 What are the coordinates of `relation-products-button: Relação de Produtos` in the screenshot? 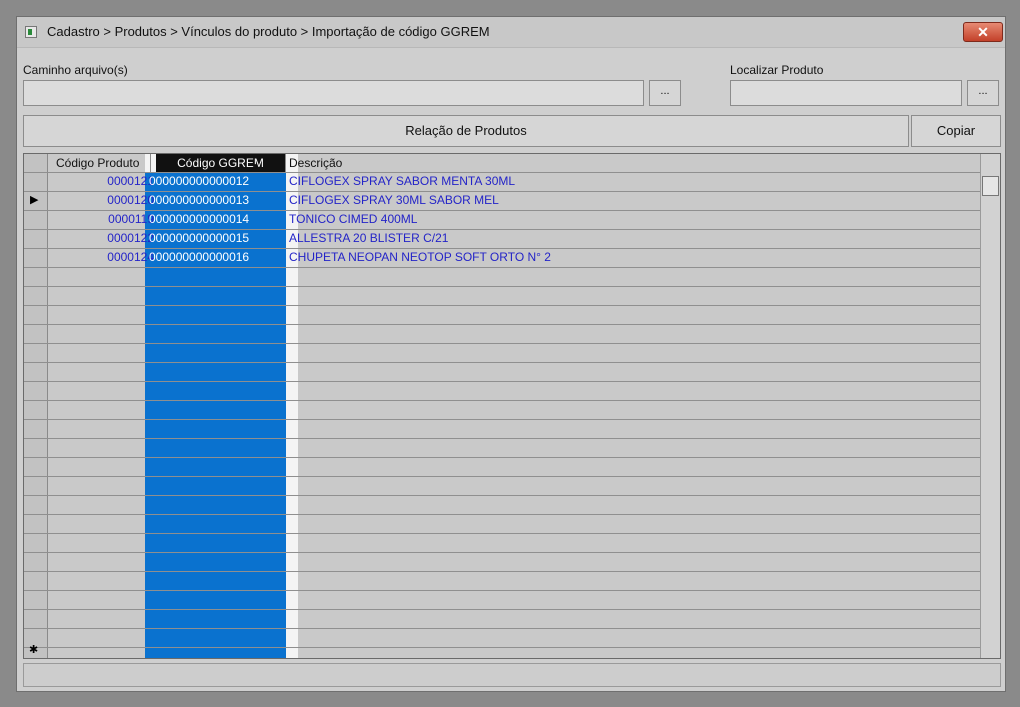 It's located at (466, 131).